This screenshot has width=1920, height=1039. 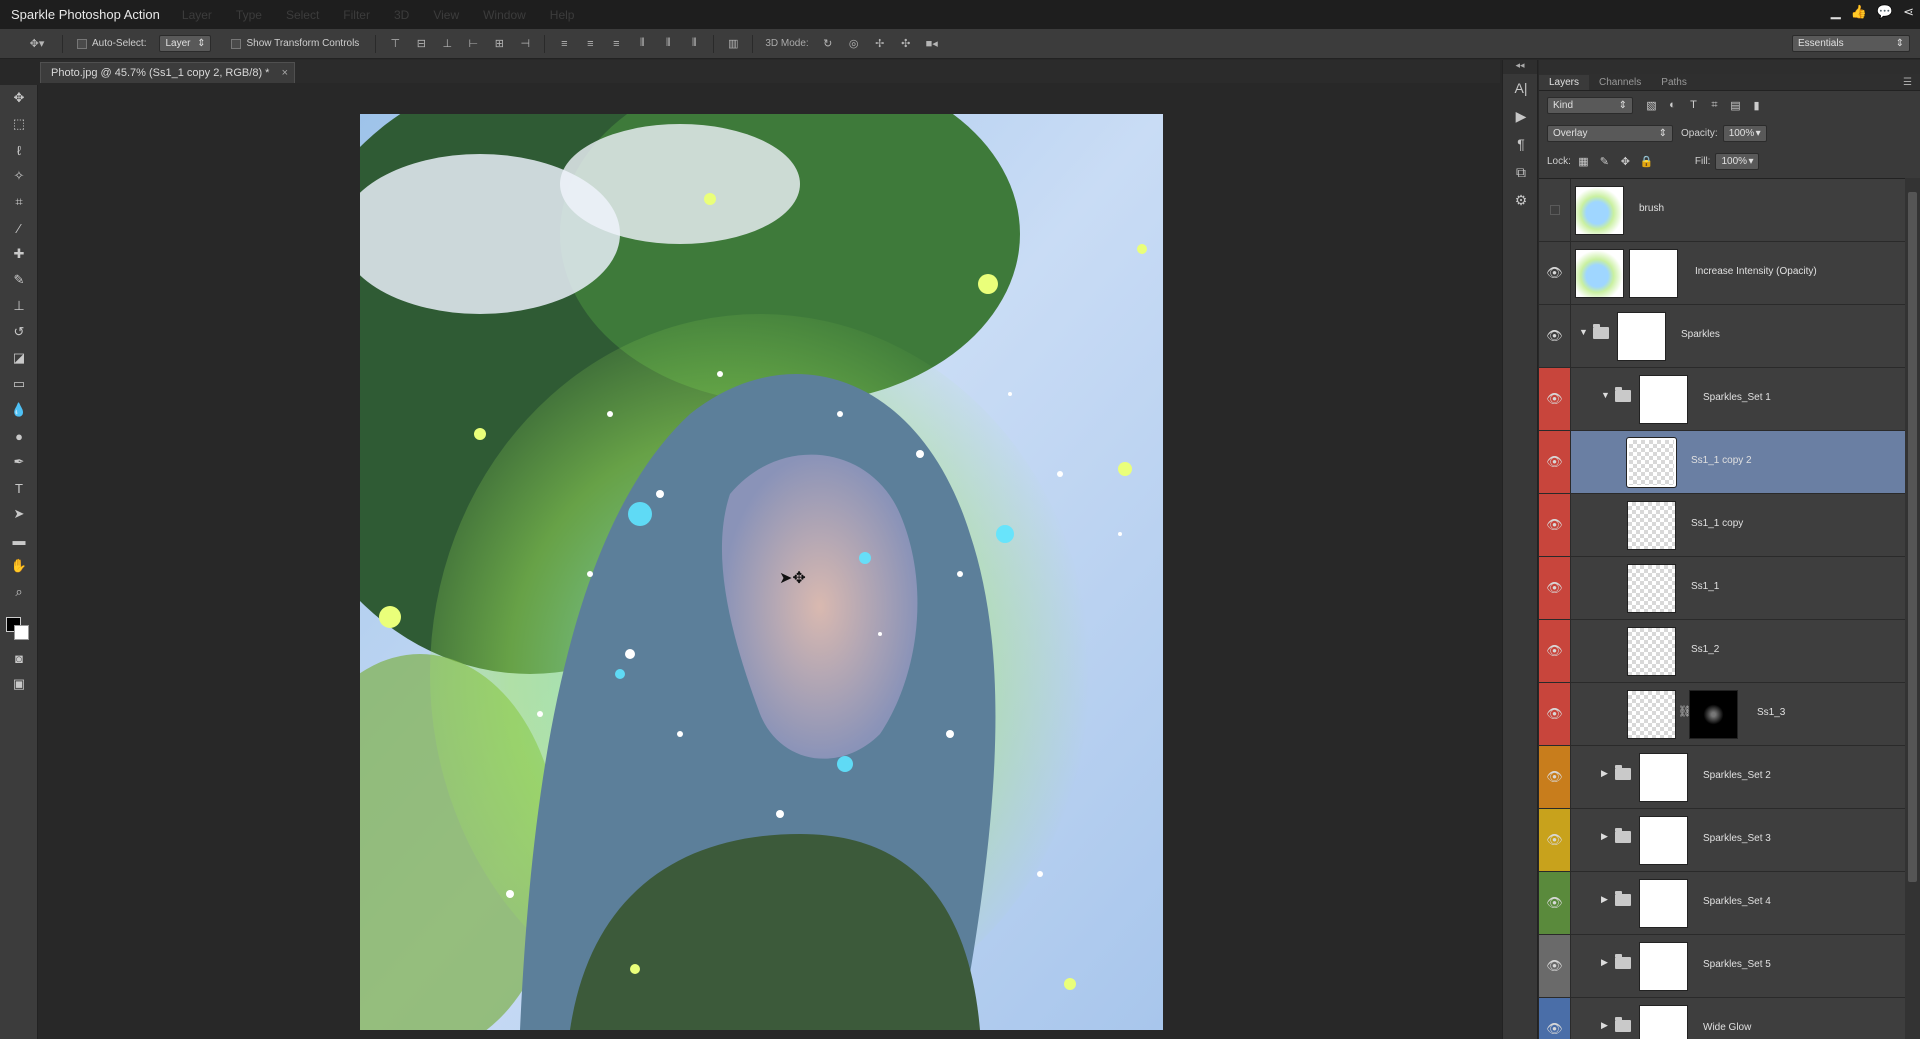 I want to click on align-hcenter-icon: ⊞, so click(x=499, y=44).